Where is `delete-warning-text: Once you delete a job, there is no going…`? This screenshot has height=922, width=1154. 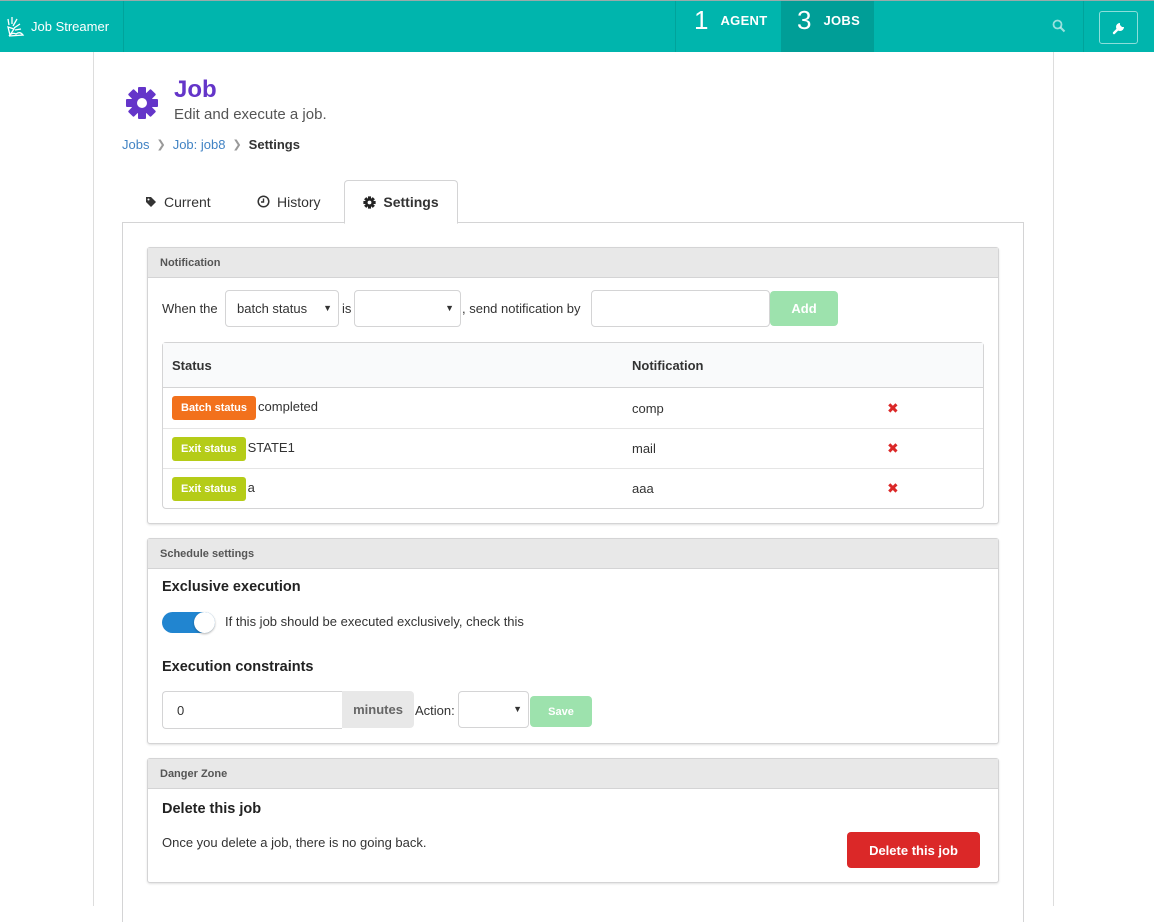 delete-warning-text: Once you delete a job, there is no going… is located at coordinates (294, 842).